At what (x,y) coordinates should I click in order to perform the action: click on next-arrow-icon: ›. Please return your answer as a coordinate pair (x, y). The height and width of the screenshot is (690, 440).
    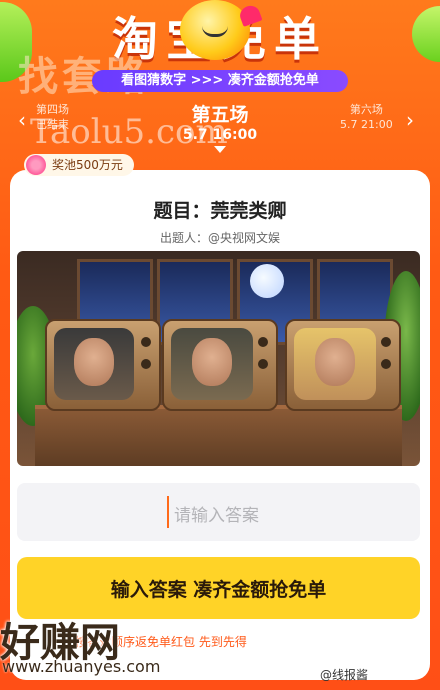
    Looking at the image, I should click on (410, 120).